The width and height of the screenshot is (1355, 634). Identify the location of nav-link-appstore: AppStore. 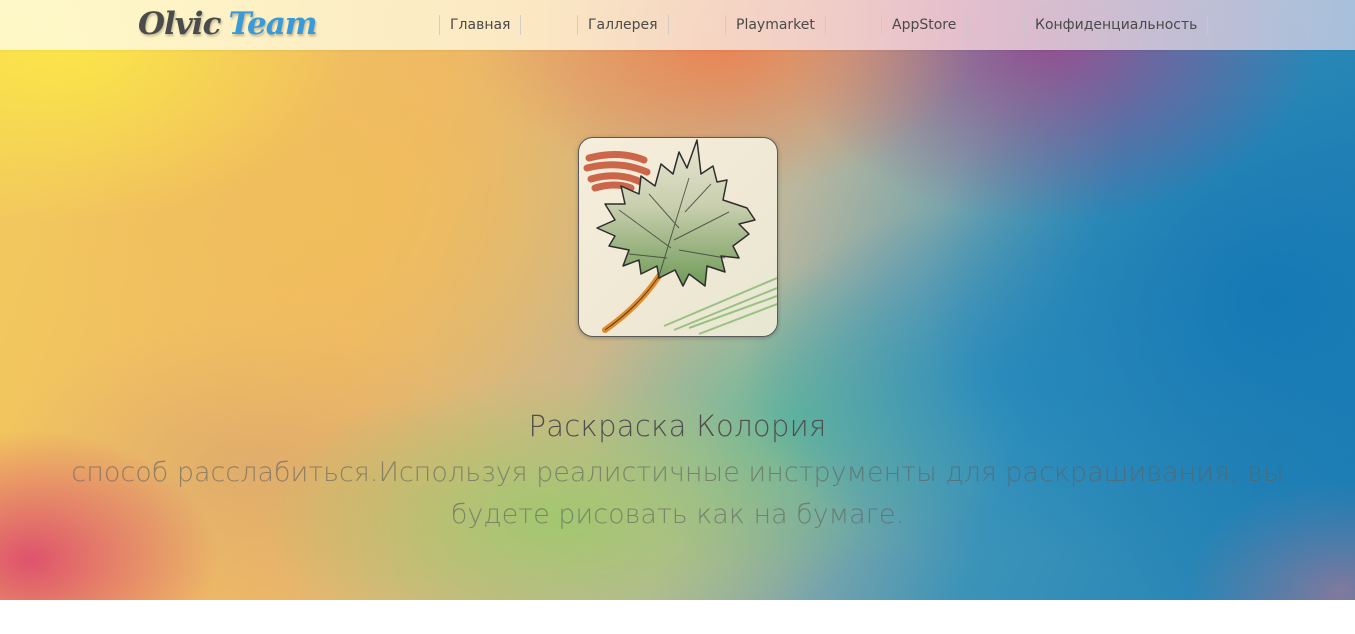
(924, 25).